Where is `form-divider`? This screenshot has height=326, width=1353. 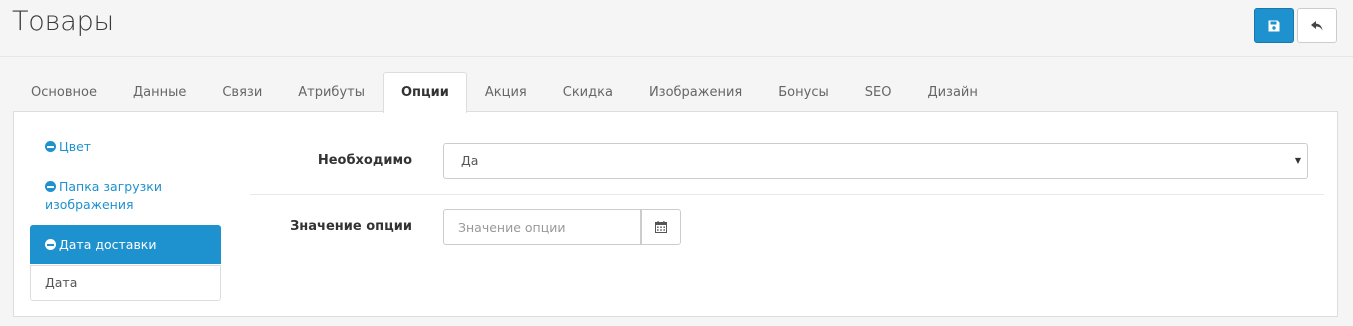
form-divider is located at coordinates (787, 194).